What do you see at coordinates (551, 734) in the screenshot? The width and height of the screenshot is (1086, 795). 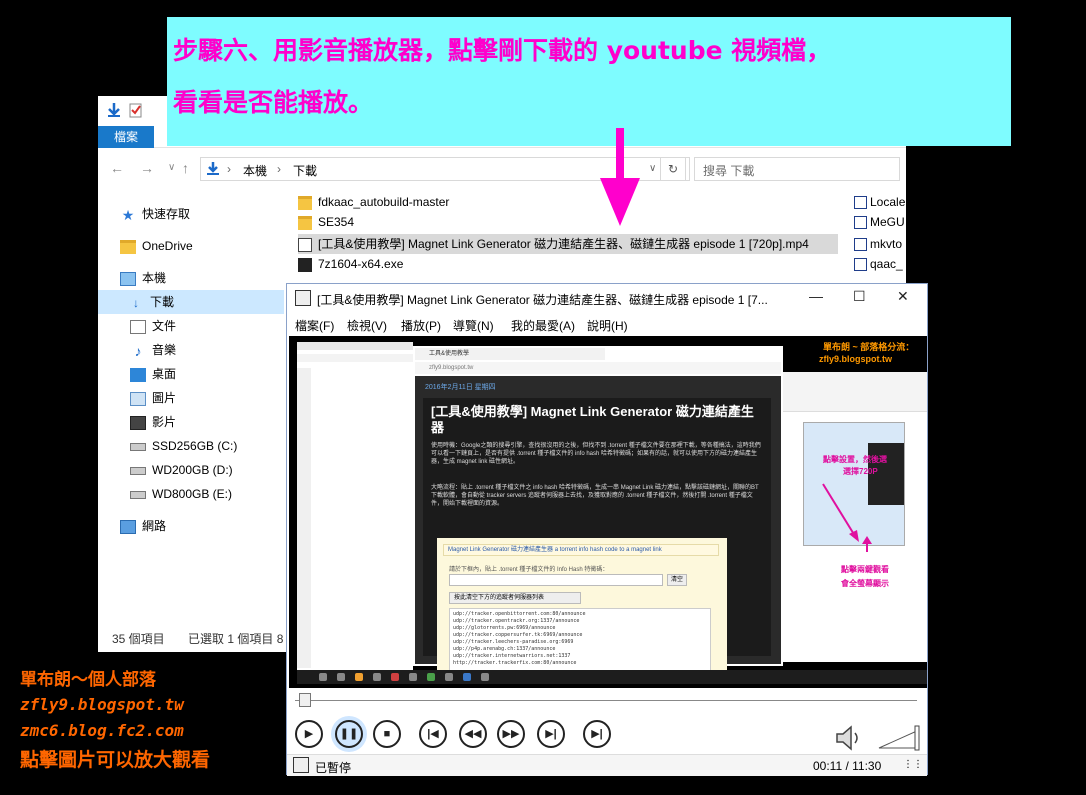 I see `next-button: ▶|` at bounding box center [551, 734].